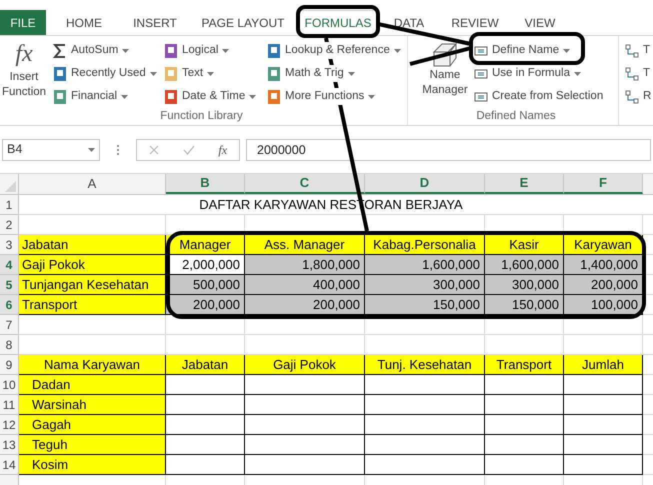 This screenshot has width=653, height=485. What do you see at coordinates (305, 184) in the screenshot?
I see `column-header: C` at bounding box center [305, 184].